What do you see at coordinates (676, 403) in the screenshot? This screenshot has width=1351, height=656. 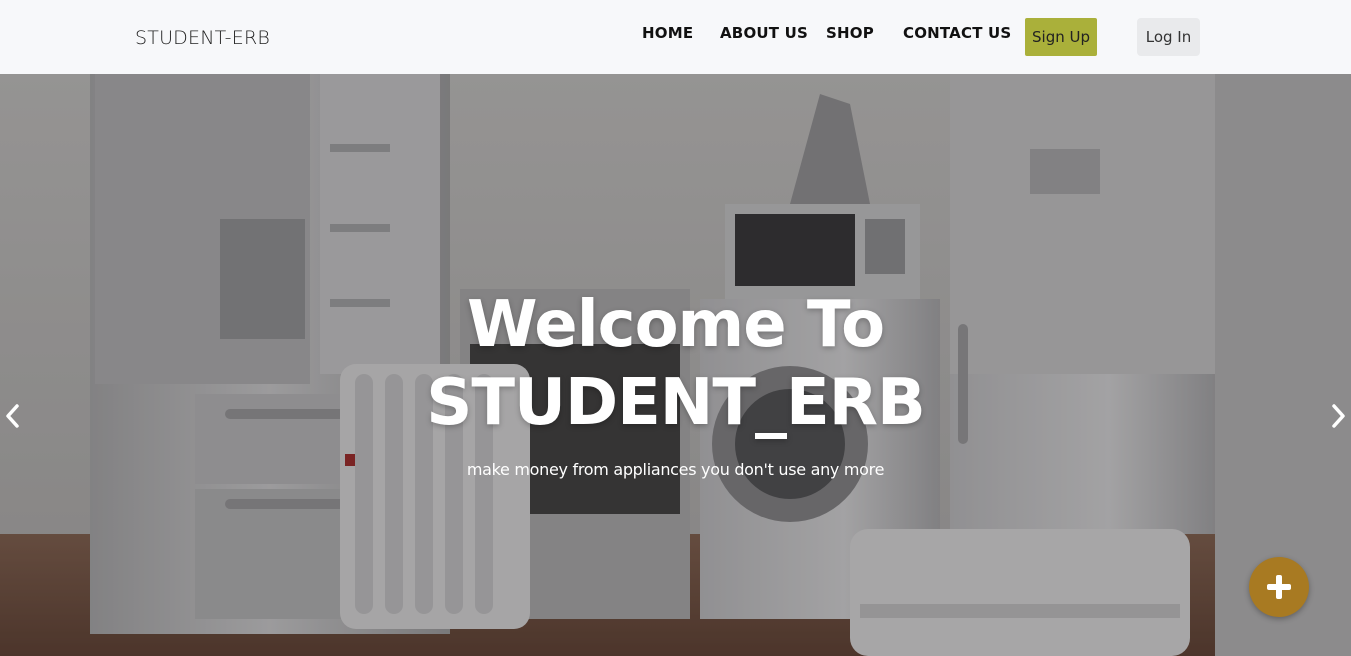 I see `hero-title-line2: STUDENT_ERB` at bounding box center [676, 403].